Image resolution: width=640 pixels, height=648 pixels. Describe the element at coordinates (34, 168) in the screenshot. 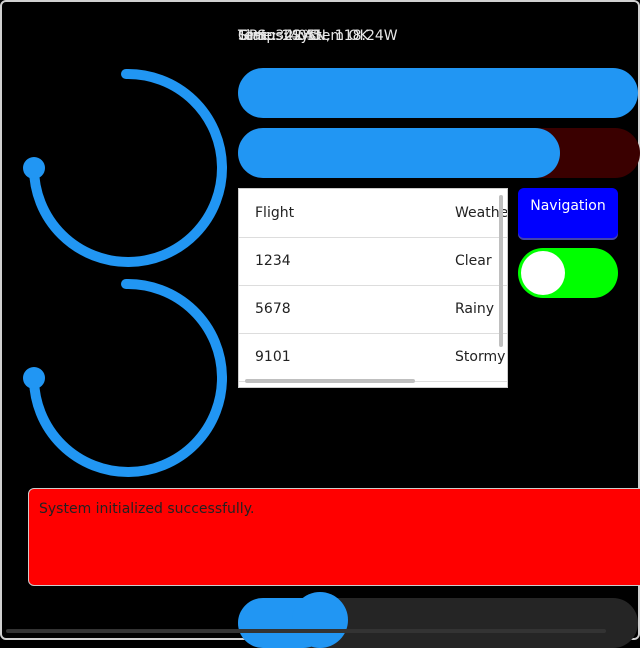

I see `gauge-1-knob` at that location.